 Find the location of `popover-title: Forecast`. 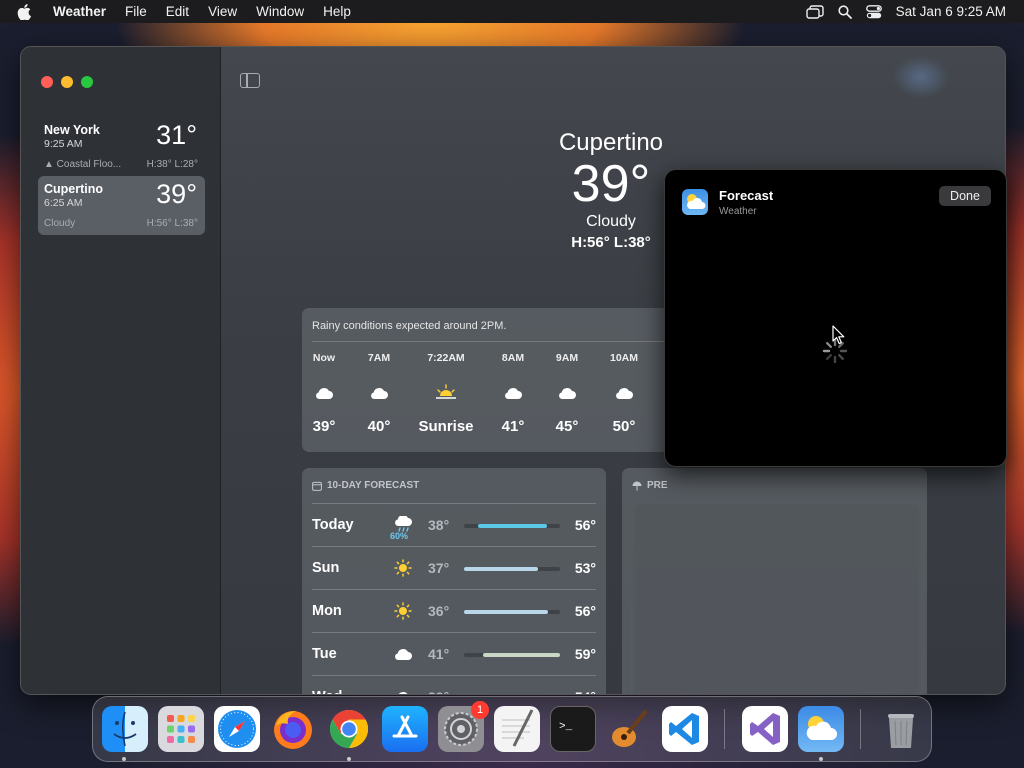

popover-title: Forecast is located at coordinates (746, 195).